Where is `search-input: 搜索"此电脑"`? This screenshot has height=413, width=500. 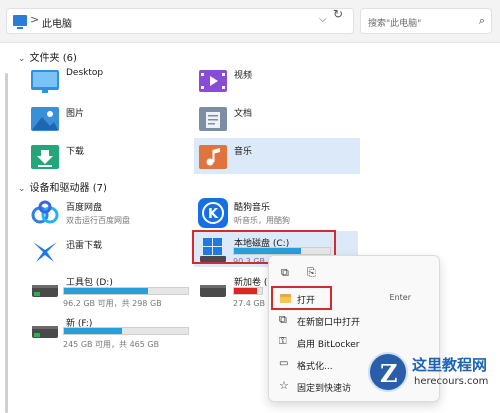
search-input: 搜索"此电脑" is located at coordinates (394, 22).